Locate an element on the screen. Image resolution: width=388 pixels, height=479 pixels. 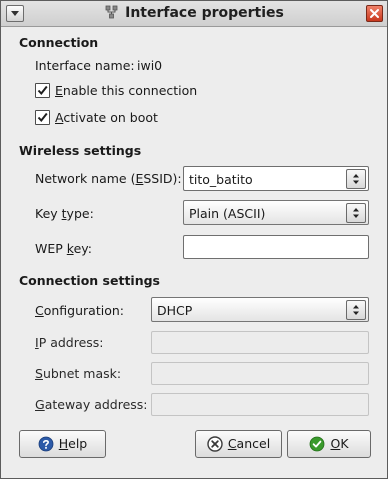
help-icon is located at coordinates (46, 443).